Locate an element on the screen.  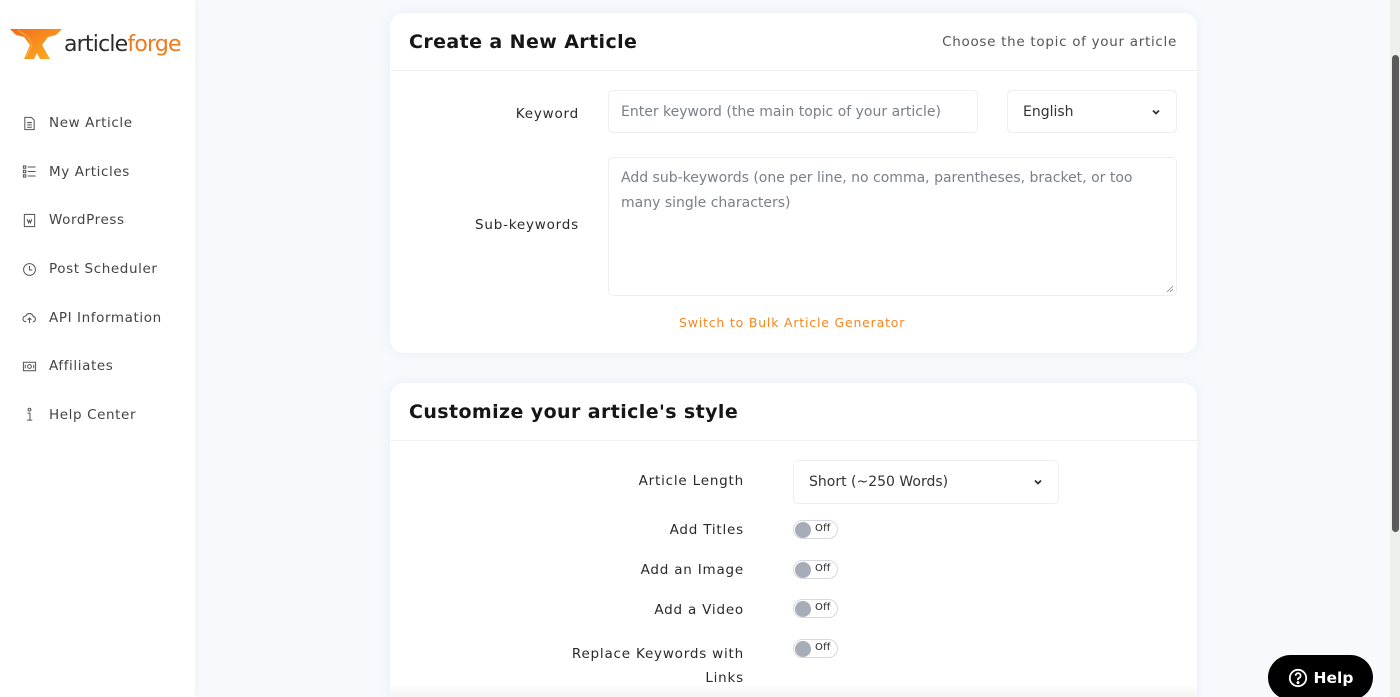
help-button-label: Help is located at coordinates (1333, 677).